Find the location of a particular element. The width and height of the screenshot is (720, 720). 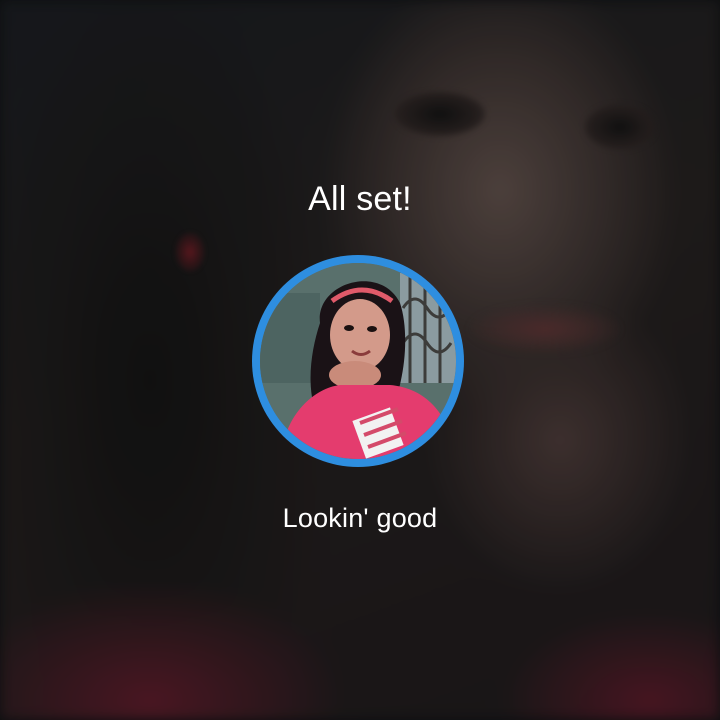

page-title: All set! is located at coordinates (360, 199).